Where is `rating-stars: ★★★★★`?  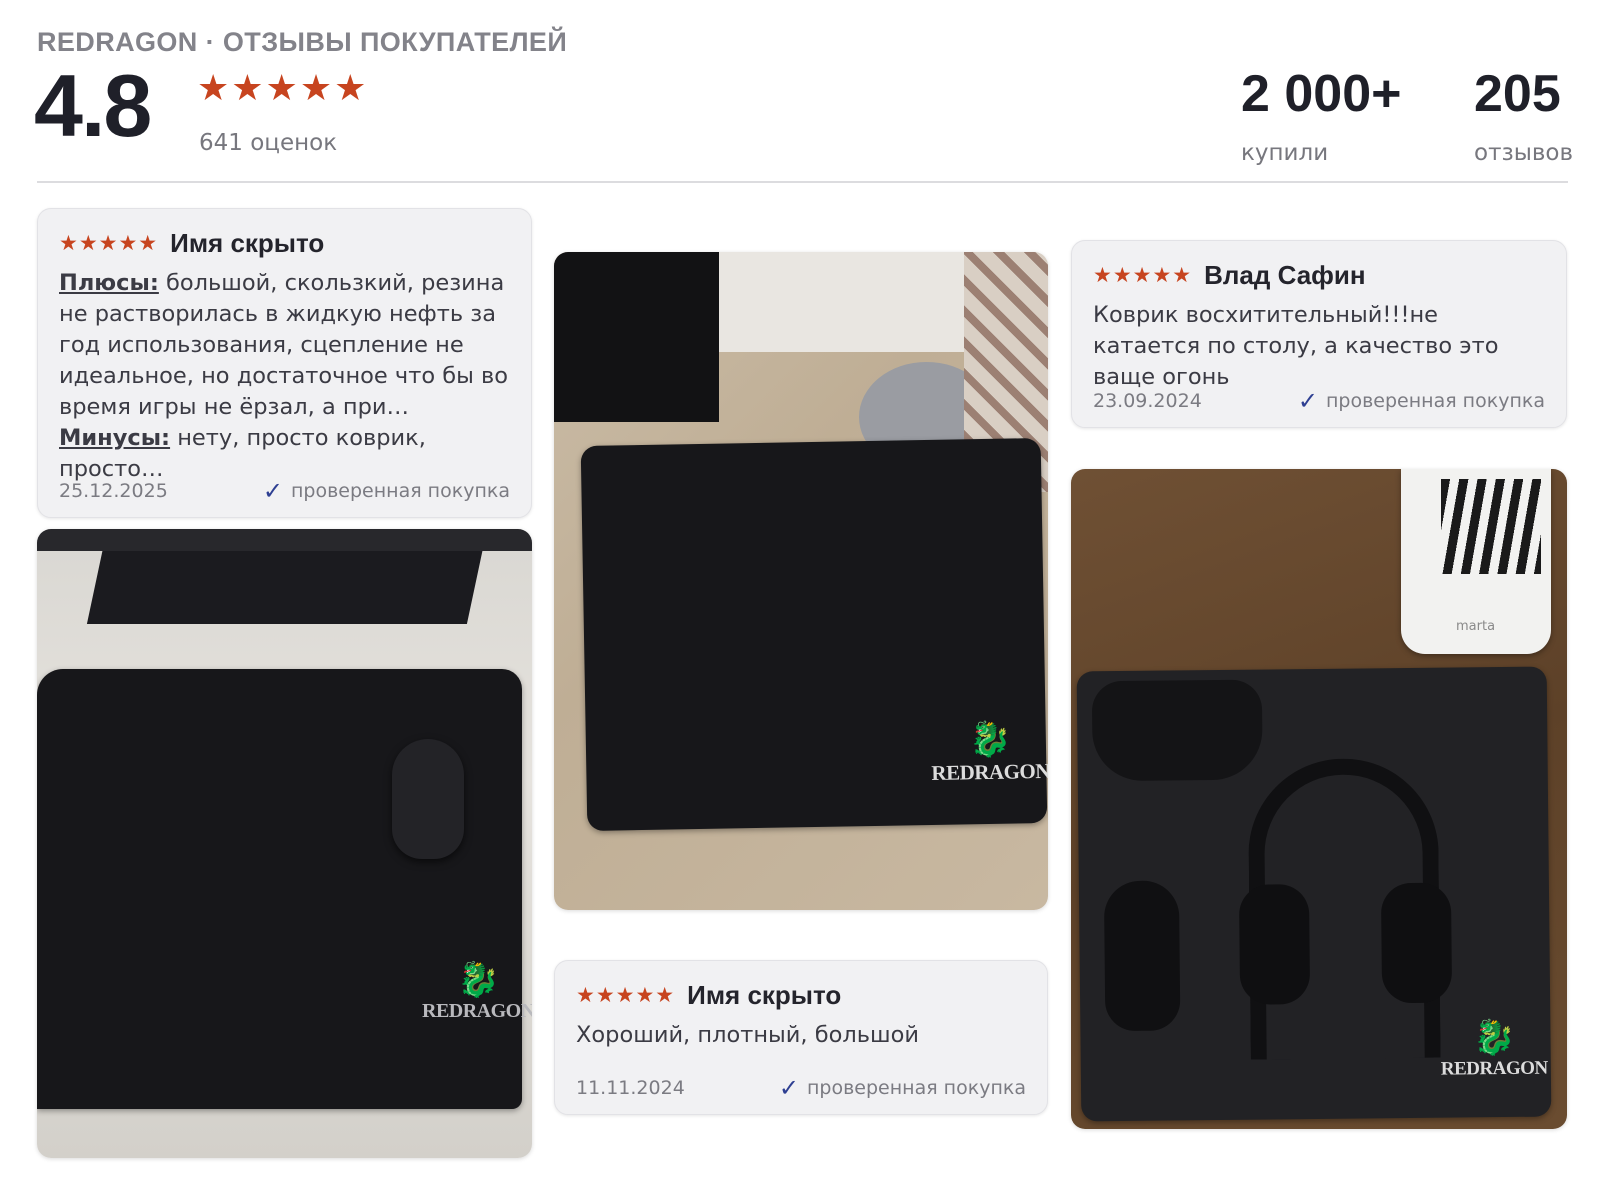 rating-stars: ★★★★★ is located at coordinates (283, 88).